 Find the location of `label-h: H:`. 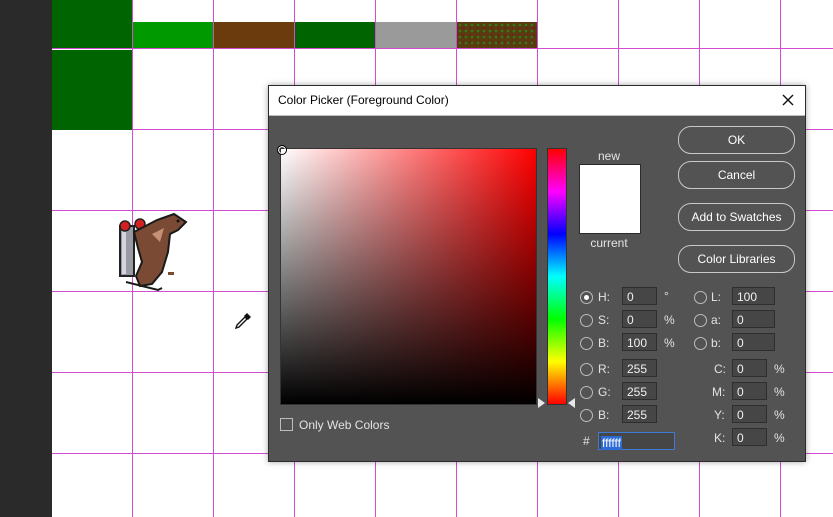

label-h: H: is located at coordinates (604, 297).